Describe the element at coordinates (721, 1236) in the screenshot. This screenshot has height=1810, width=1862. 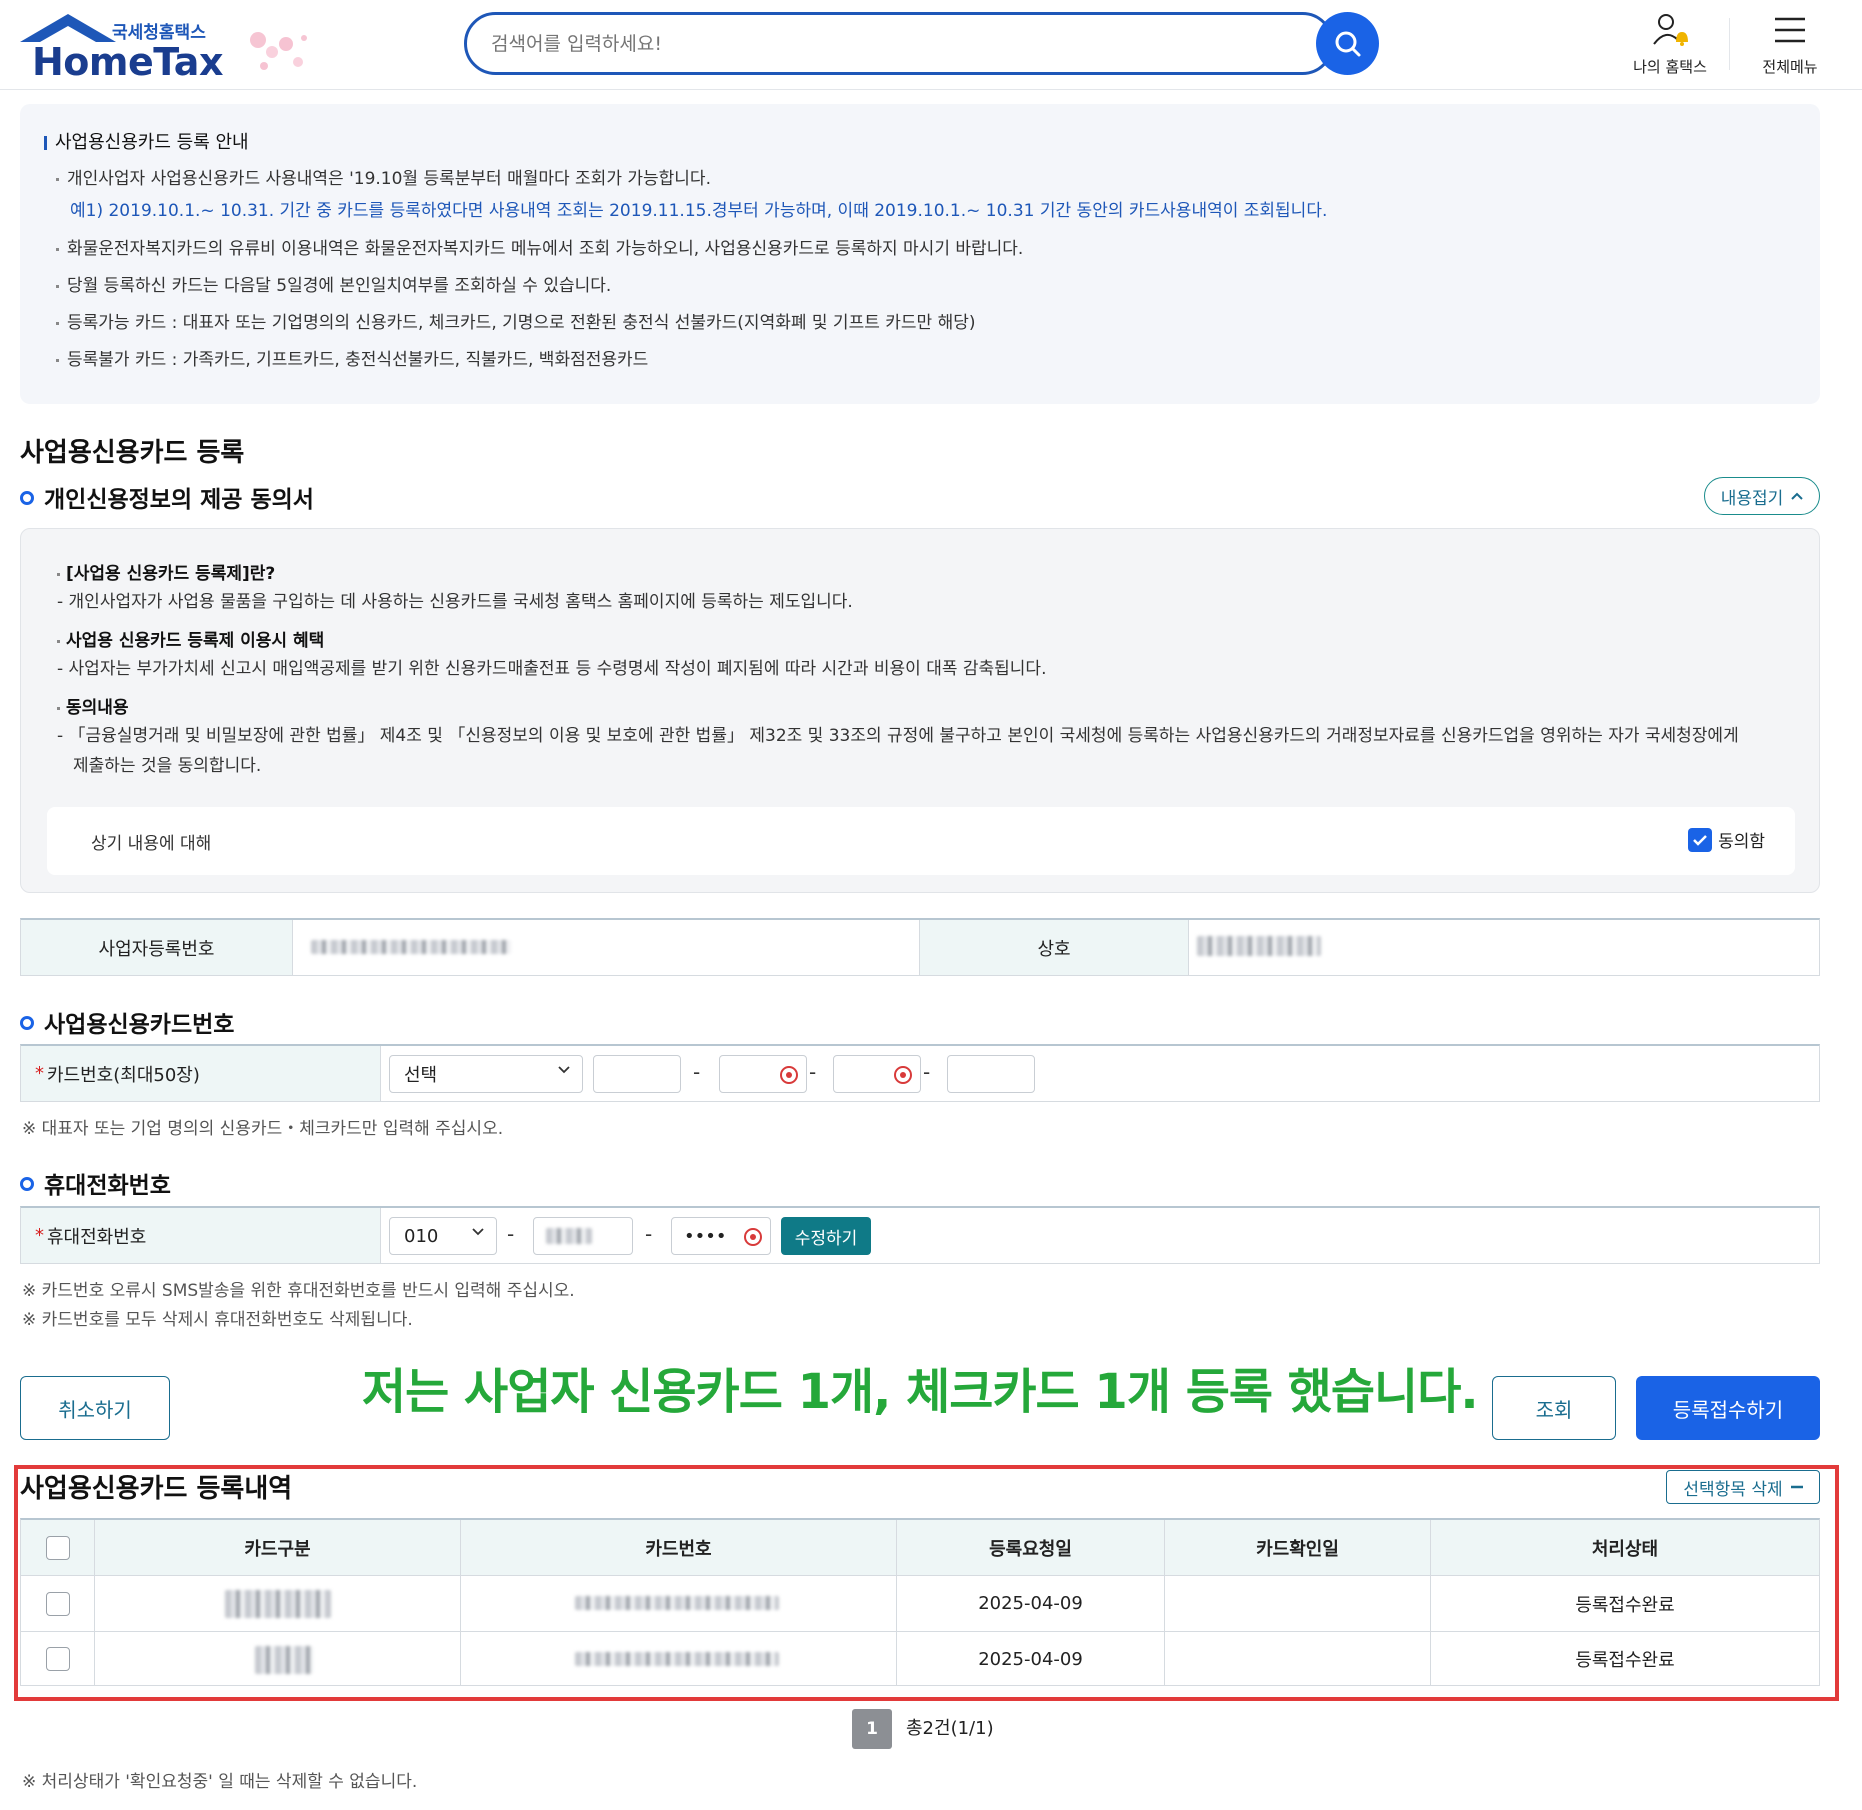
I see `phone-last-input: ••••` at that location.